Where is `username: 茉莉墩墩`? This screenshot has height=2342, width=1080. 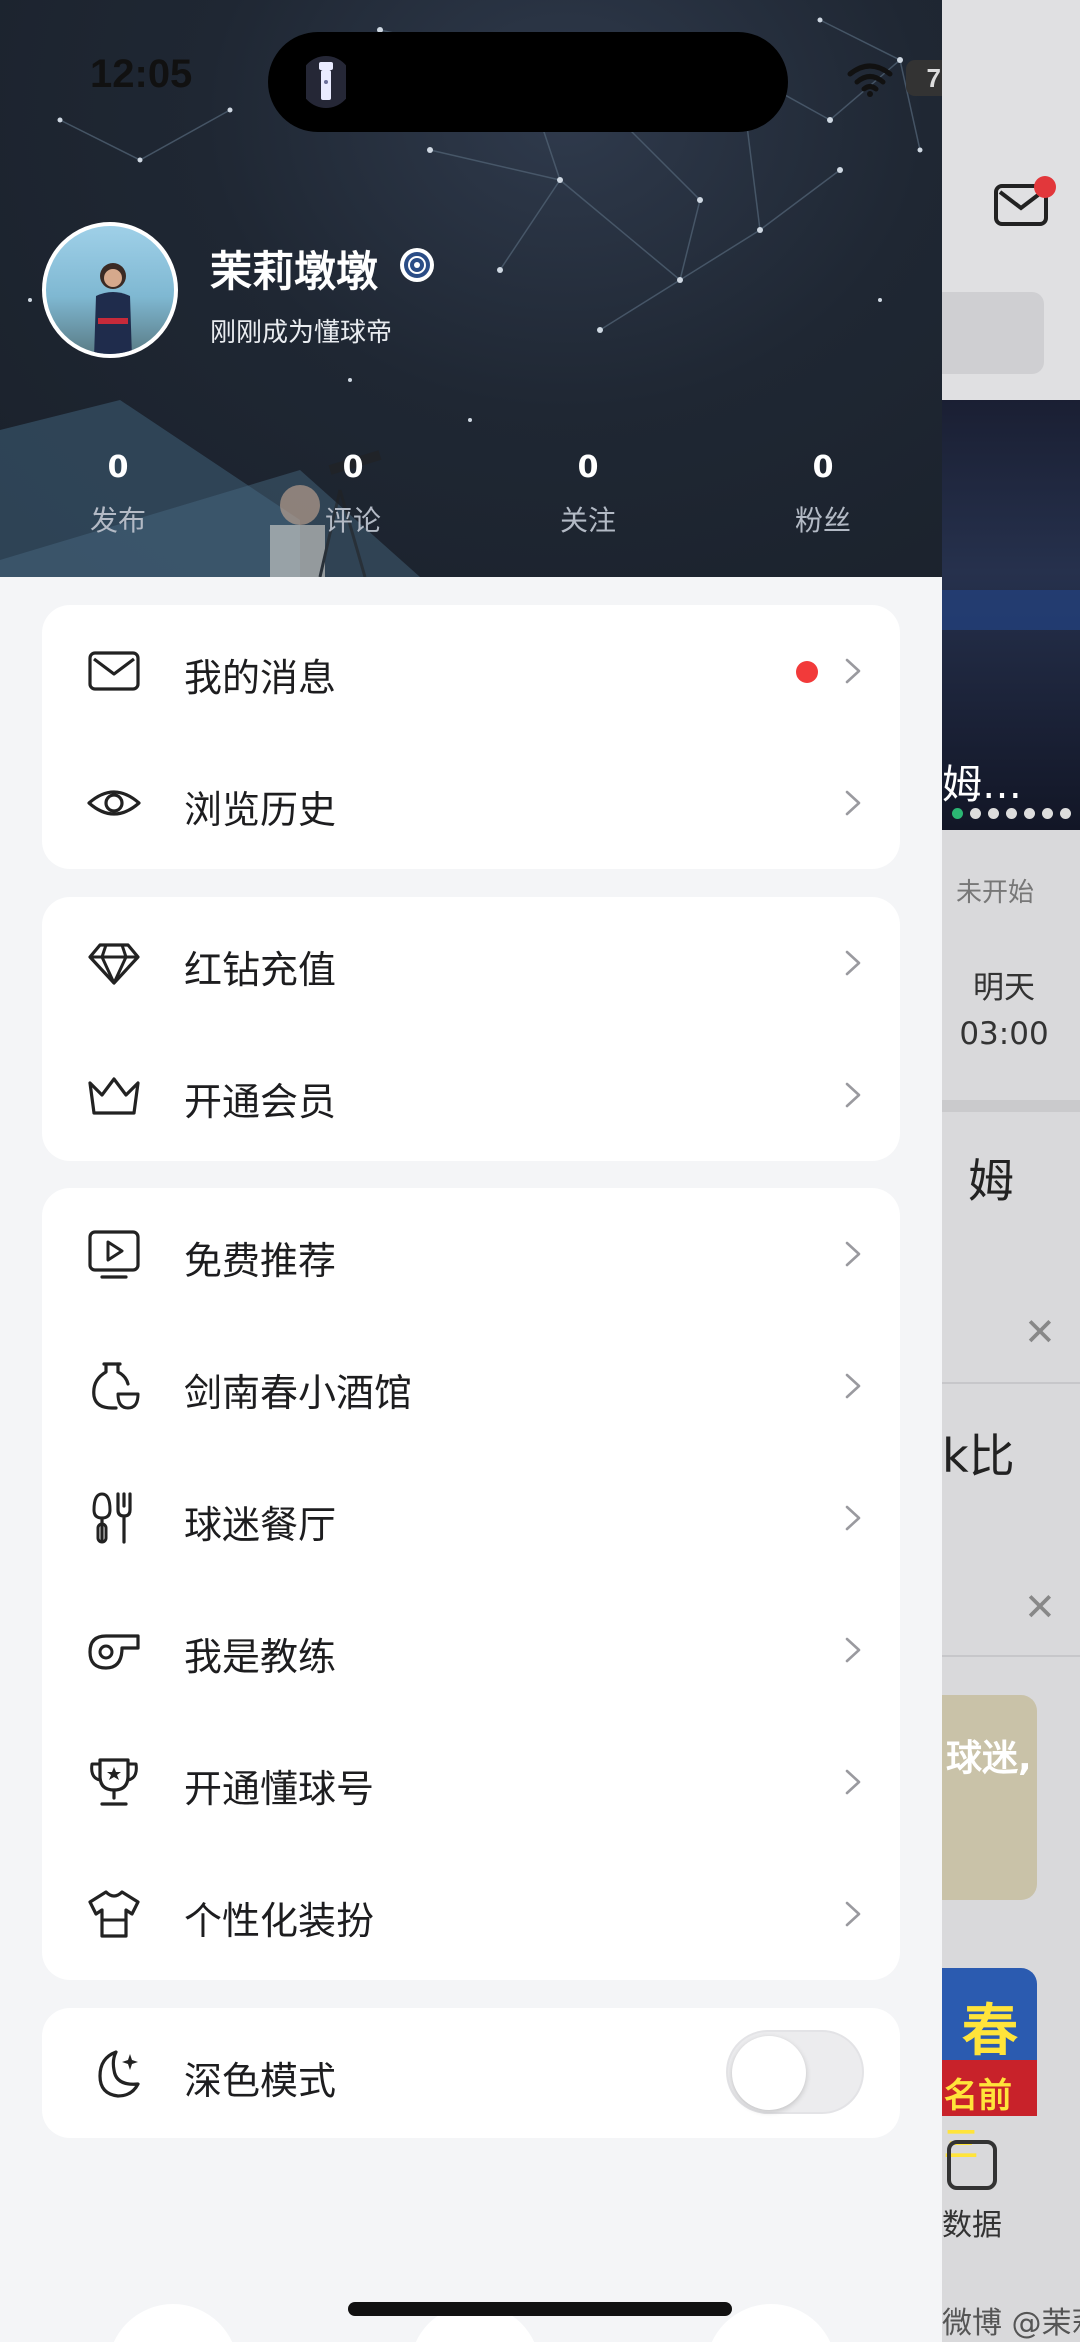
username: 茉莉墩墩 is located at coordinates (294, 268).